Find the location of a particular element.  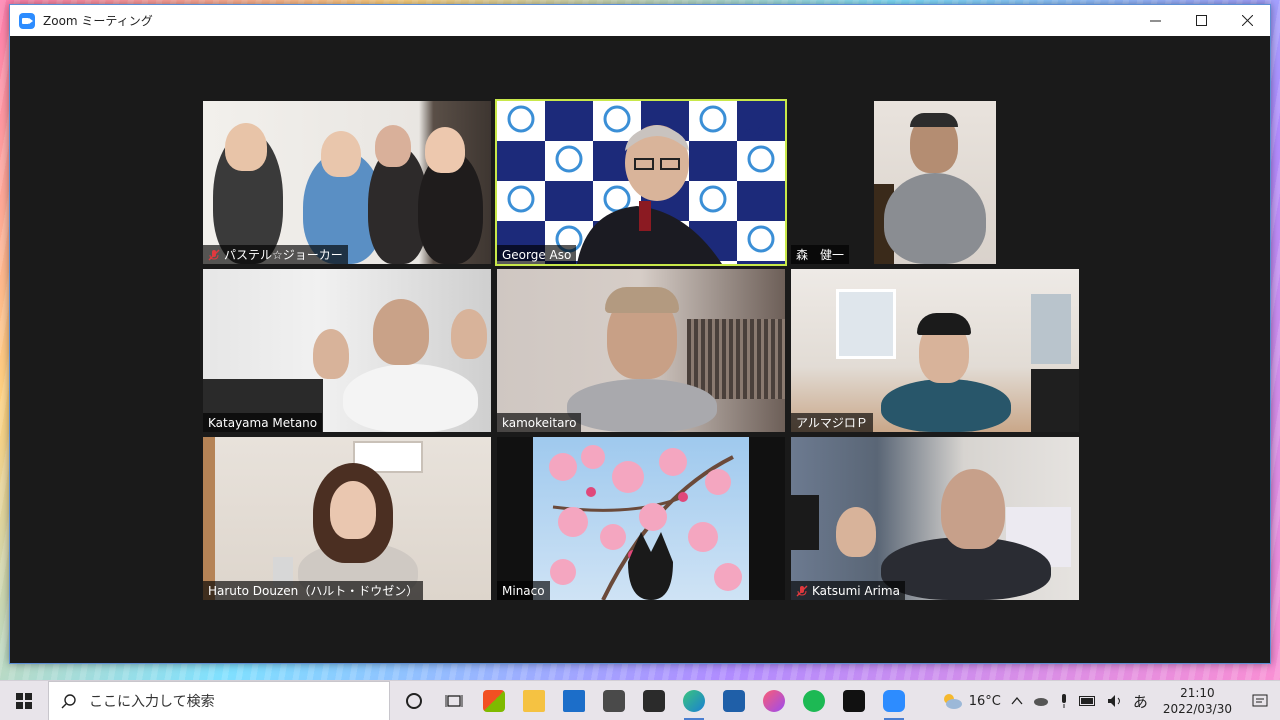

app-button is located at coordinates (614, 700).